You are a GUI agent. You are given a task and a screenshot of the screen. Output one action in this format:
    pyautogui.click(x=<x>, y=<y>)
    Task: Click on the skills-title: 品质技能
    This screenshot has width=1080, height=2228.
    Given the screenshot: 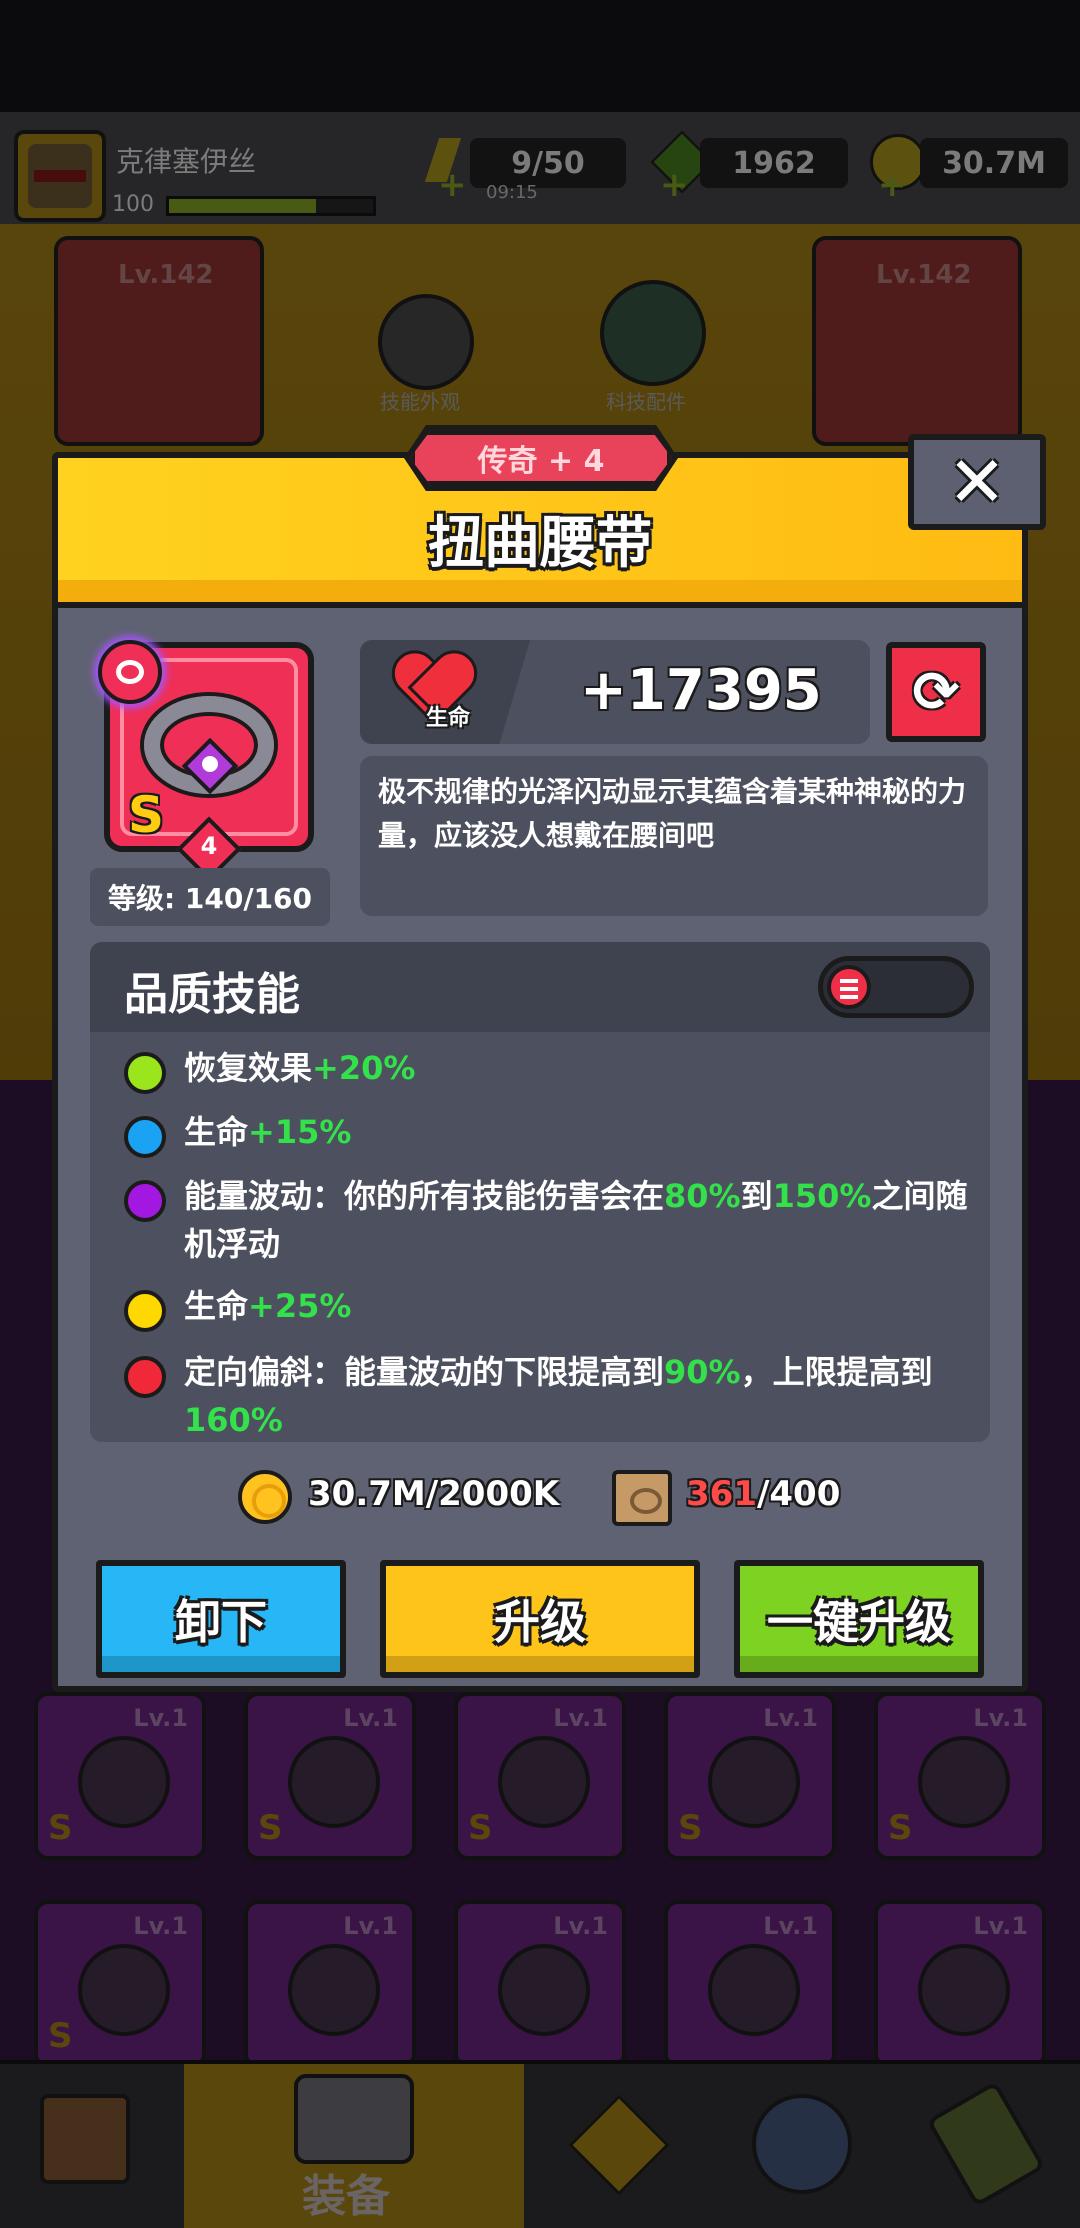 What is the action you would take?
    pyautogui.click(x=212, y=994)
    